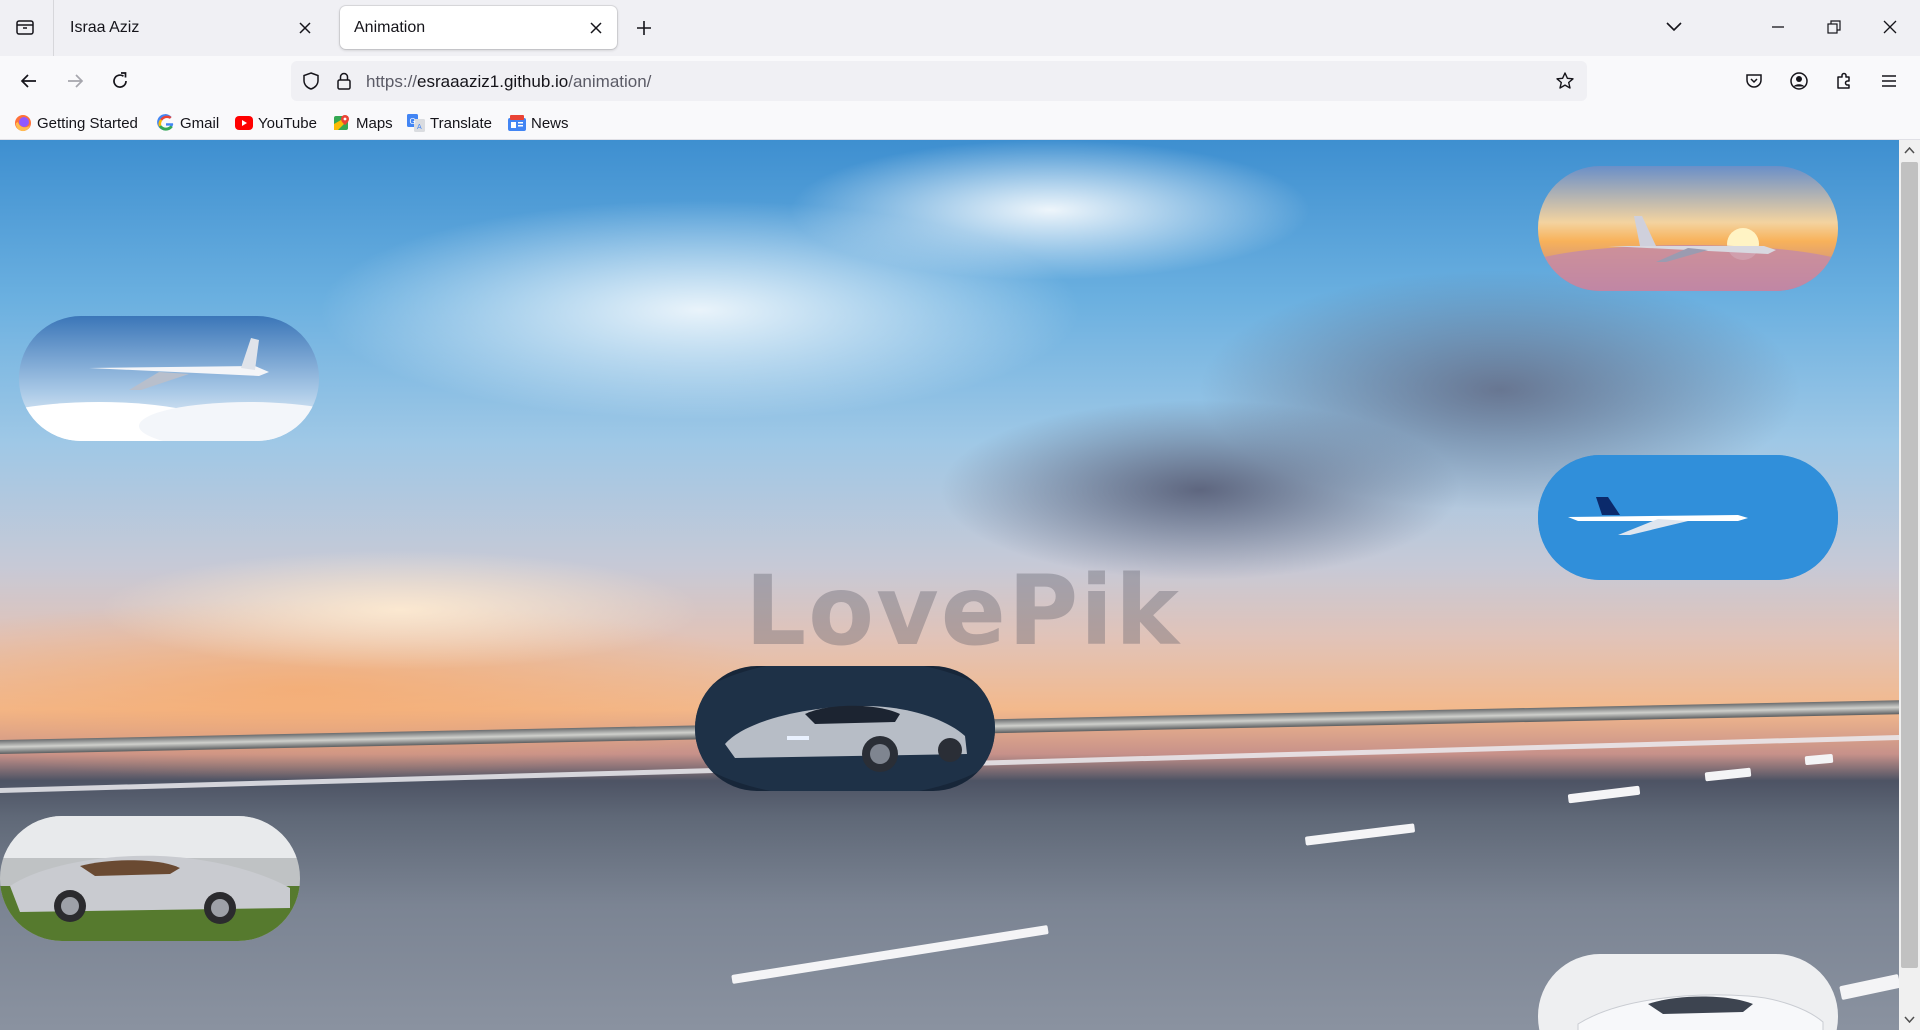 This screenshot has height=1030, width=1920. I want to click on bookmark-maps: Maps, so click(363, 123).